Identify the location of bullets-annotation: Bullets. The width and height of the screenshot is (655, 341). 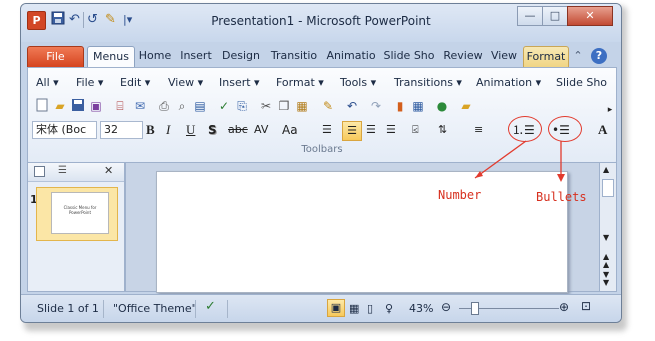
(561, 197).